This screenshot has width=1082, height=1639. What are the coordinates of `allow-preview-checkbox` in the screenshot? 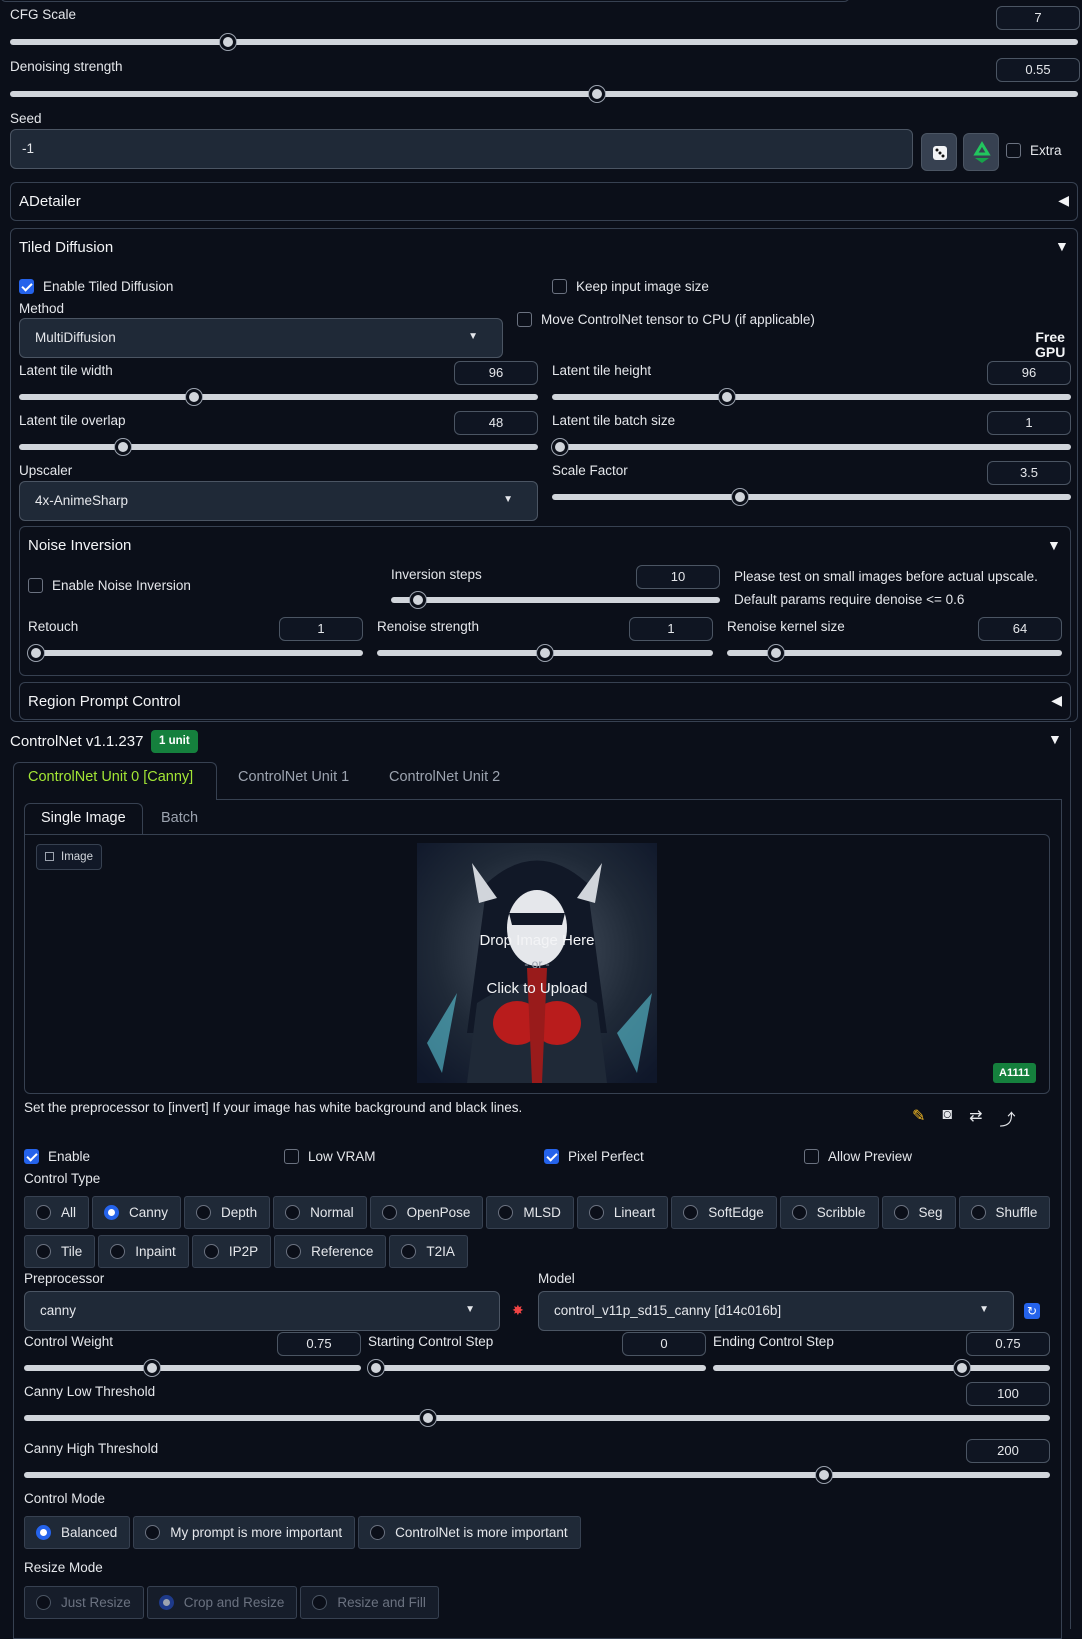 It's located at (811, 1156).